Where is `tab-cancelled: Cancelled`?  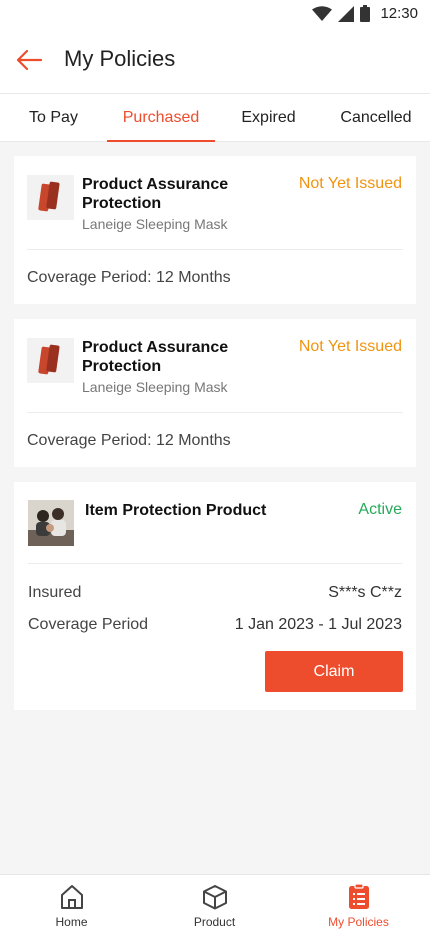 tab-cancelled: Cancelled is located at coordinates (376, 118).